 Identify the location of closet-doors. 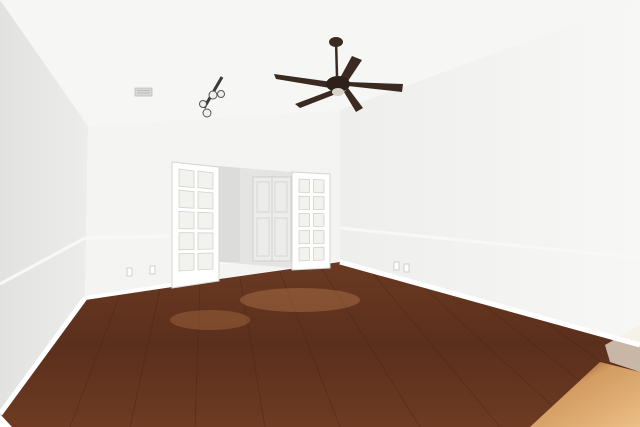
(272, 219).